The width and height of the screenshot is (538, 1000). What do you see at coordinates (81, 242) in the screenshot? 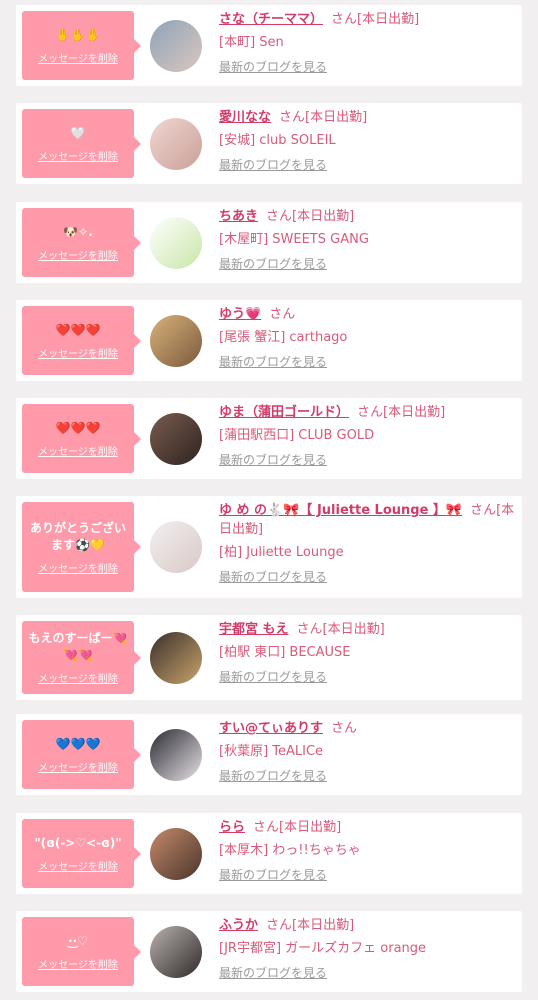
I see `message-bubble: 🐶✧. メッセージを削除` at bounding box center [81, 242].